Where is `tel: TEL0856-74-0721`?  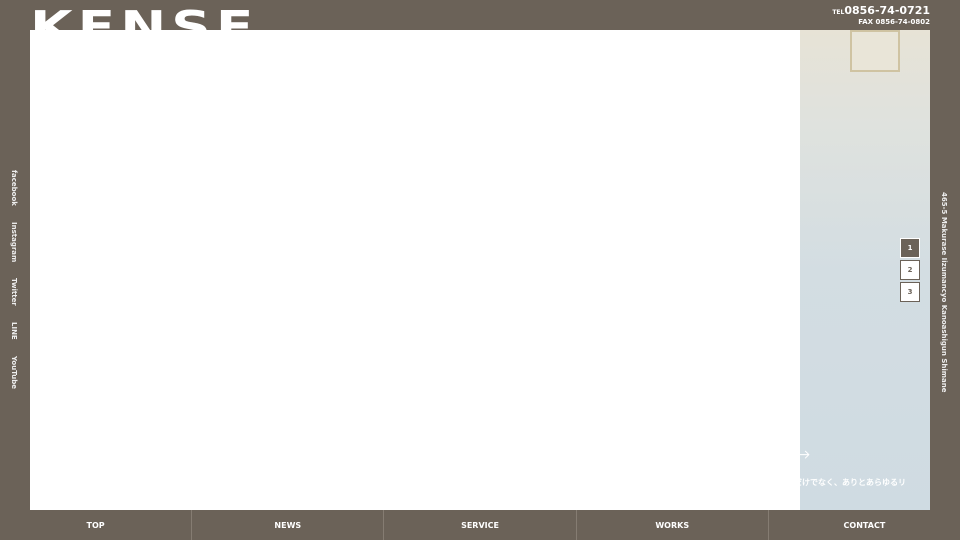
tel: TEL0856-74-0721 is located at coordinates (881, 10).